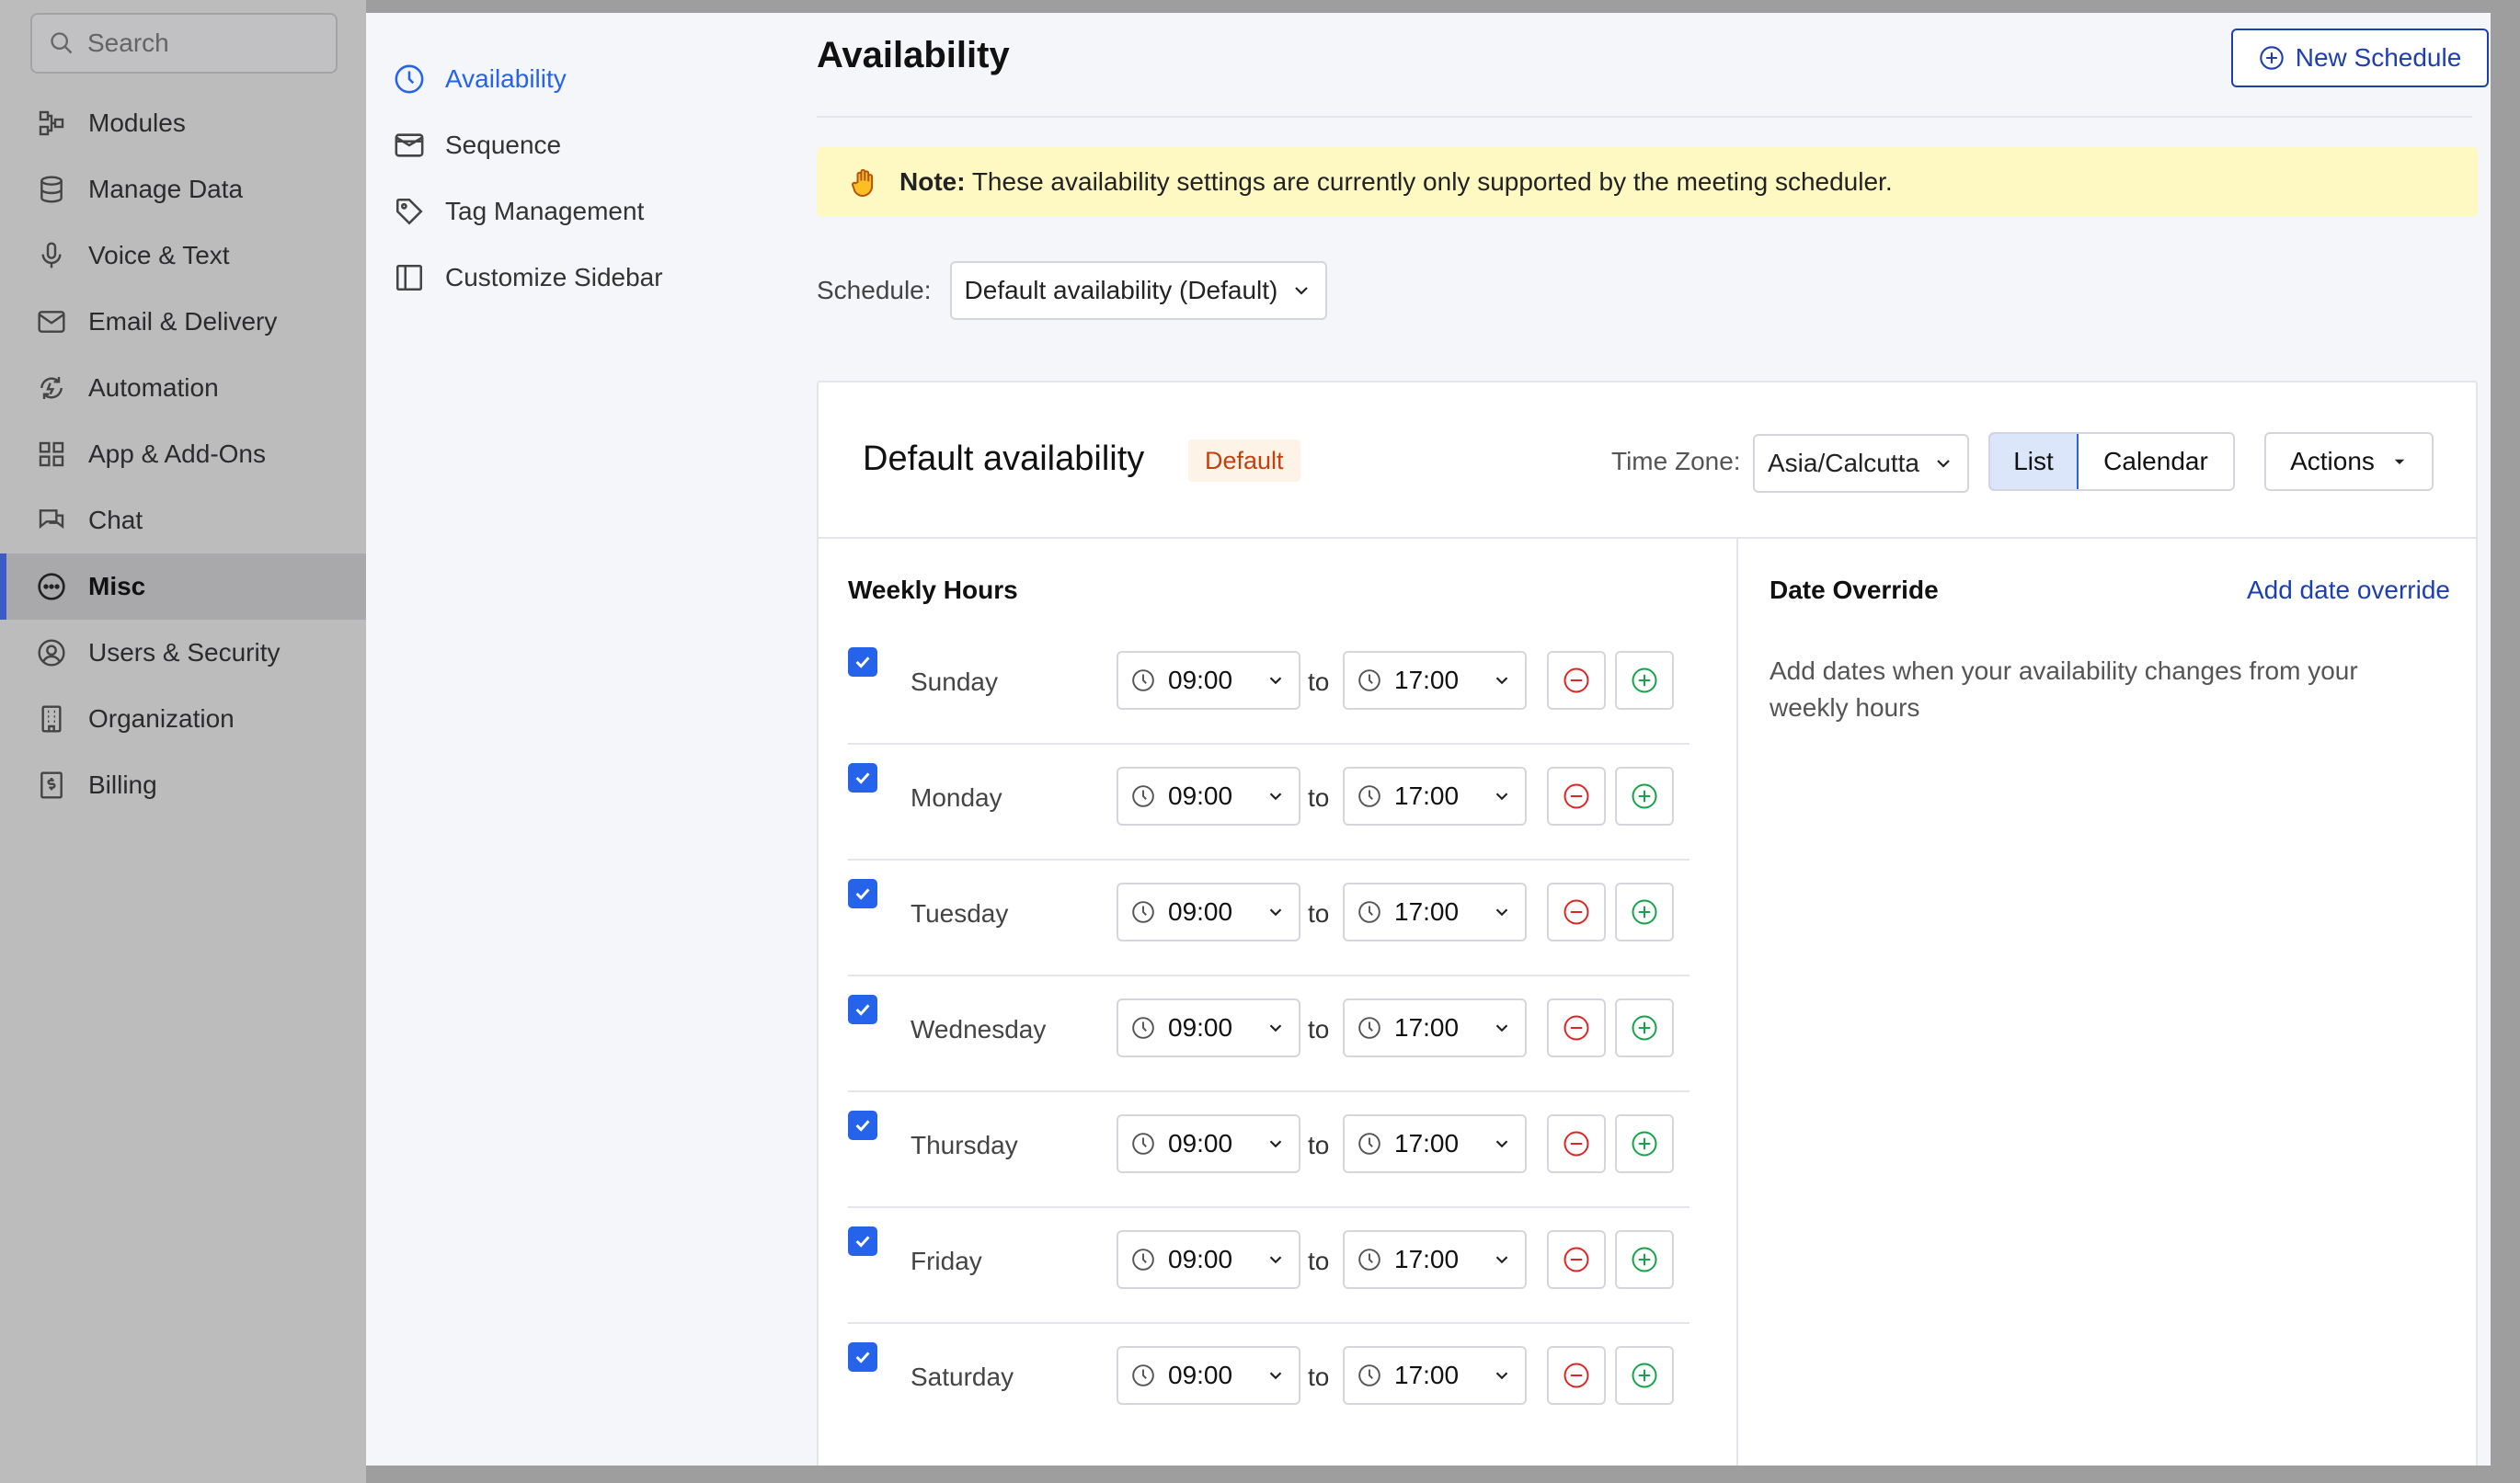  I want to click on sidebar-item-users-security: Users & Security, so click(183, 653).